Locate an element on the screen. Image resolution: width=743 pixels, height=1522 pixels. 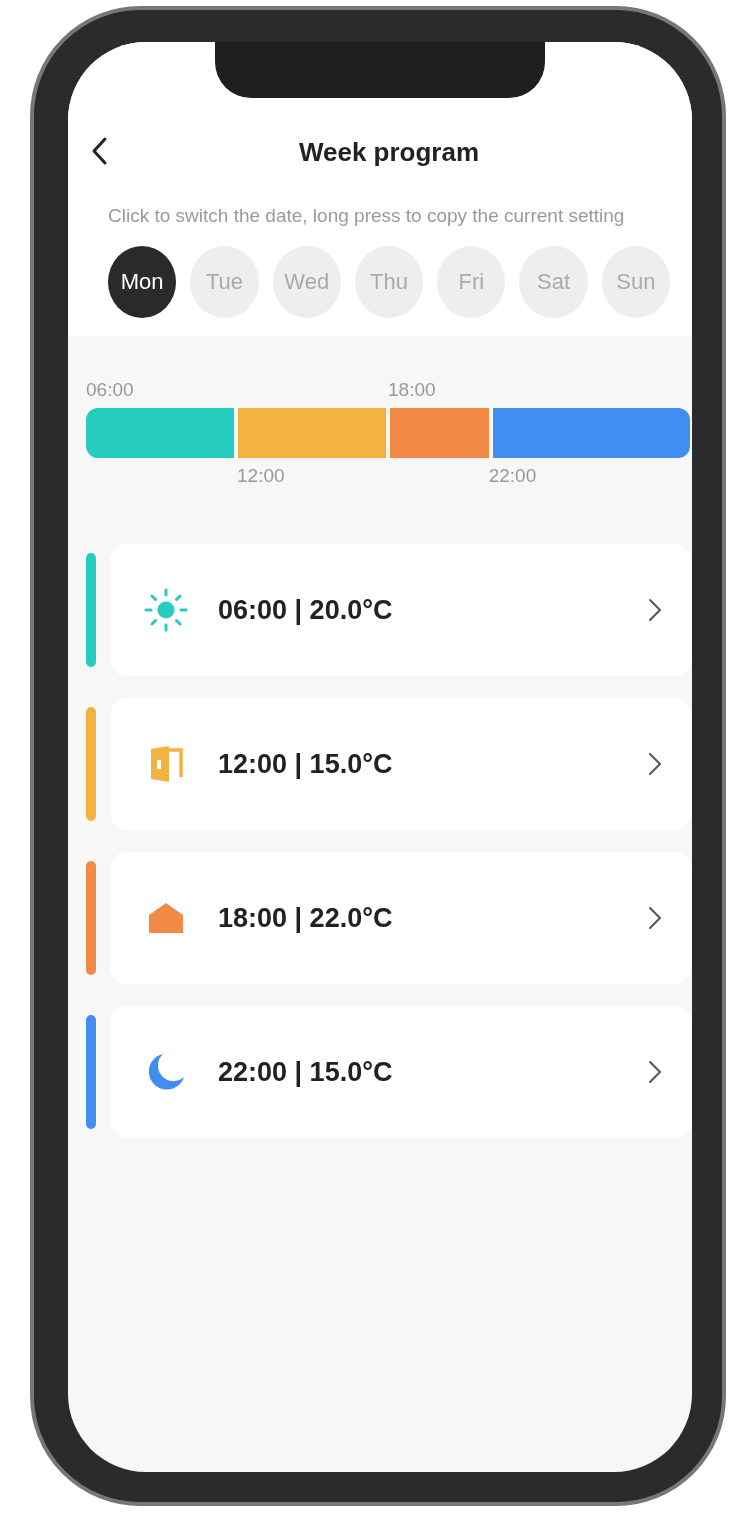
period-card: 22:00 | 15.0°C is located at coordinates (401, 1072).